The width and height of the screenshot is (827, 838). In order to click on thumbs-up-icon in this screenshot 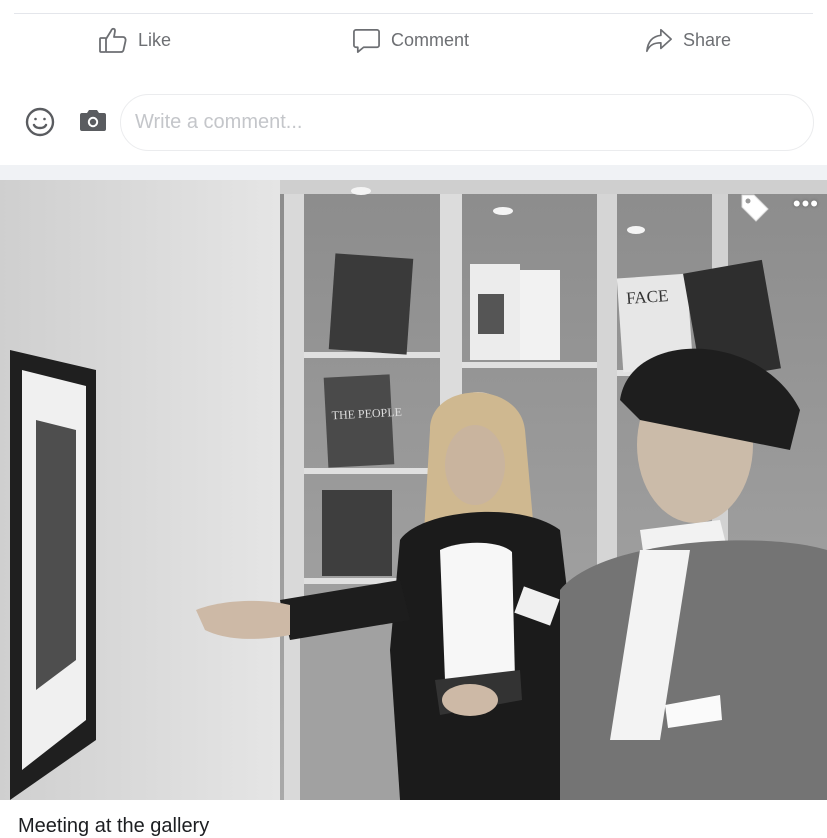, I will do `click(113, 40)`.